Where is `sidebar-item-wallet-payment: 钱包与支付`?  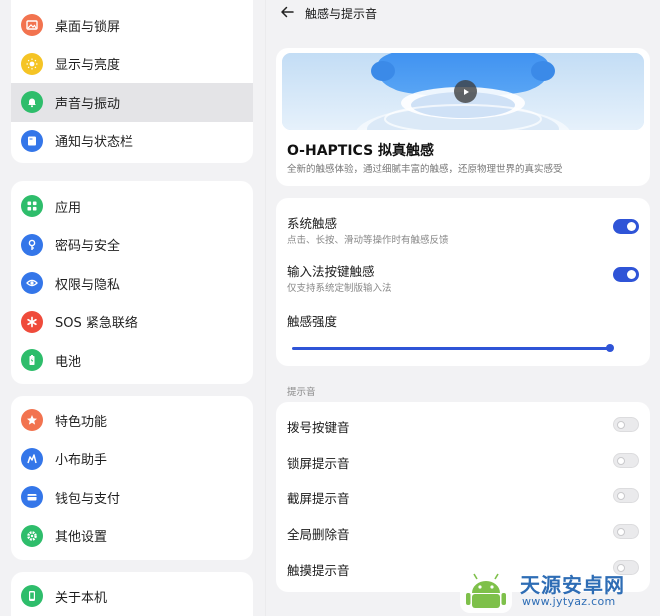
sidebar-item-wallet-payment: 钱包与支付 is located at coordinates (132, 497).